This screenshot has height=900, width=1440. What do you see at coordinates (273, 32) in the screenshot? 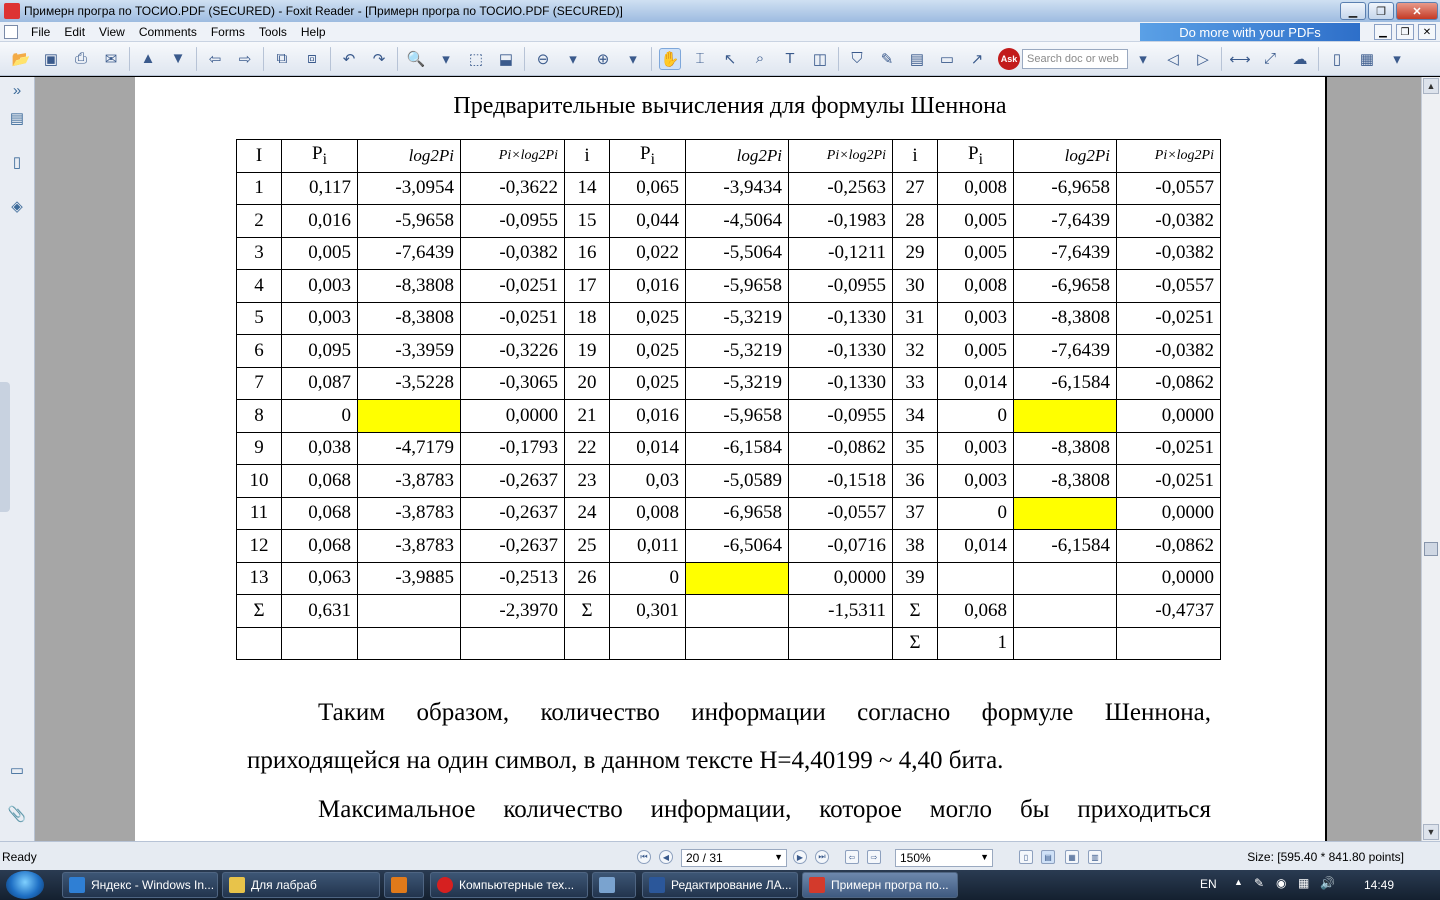
I see `menu-tools: Tools` at bounding box center [273, 32].